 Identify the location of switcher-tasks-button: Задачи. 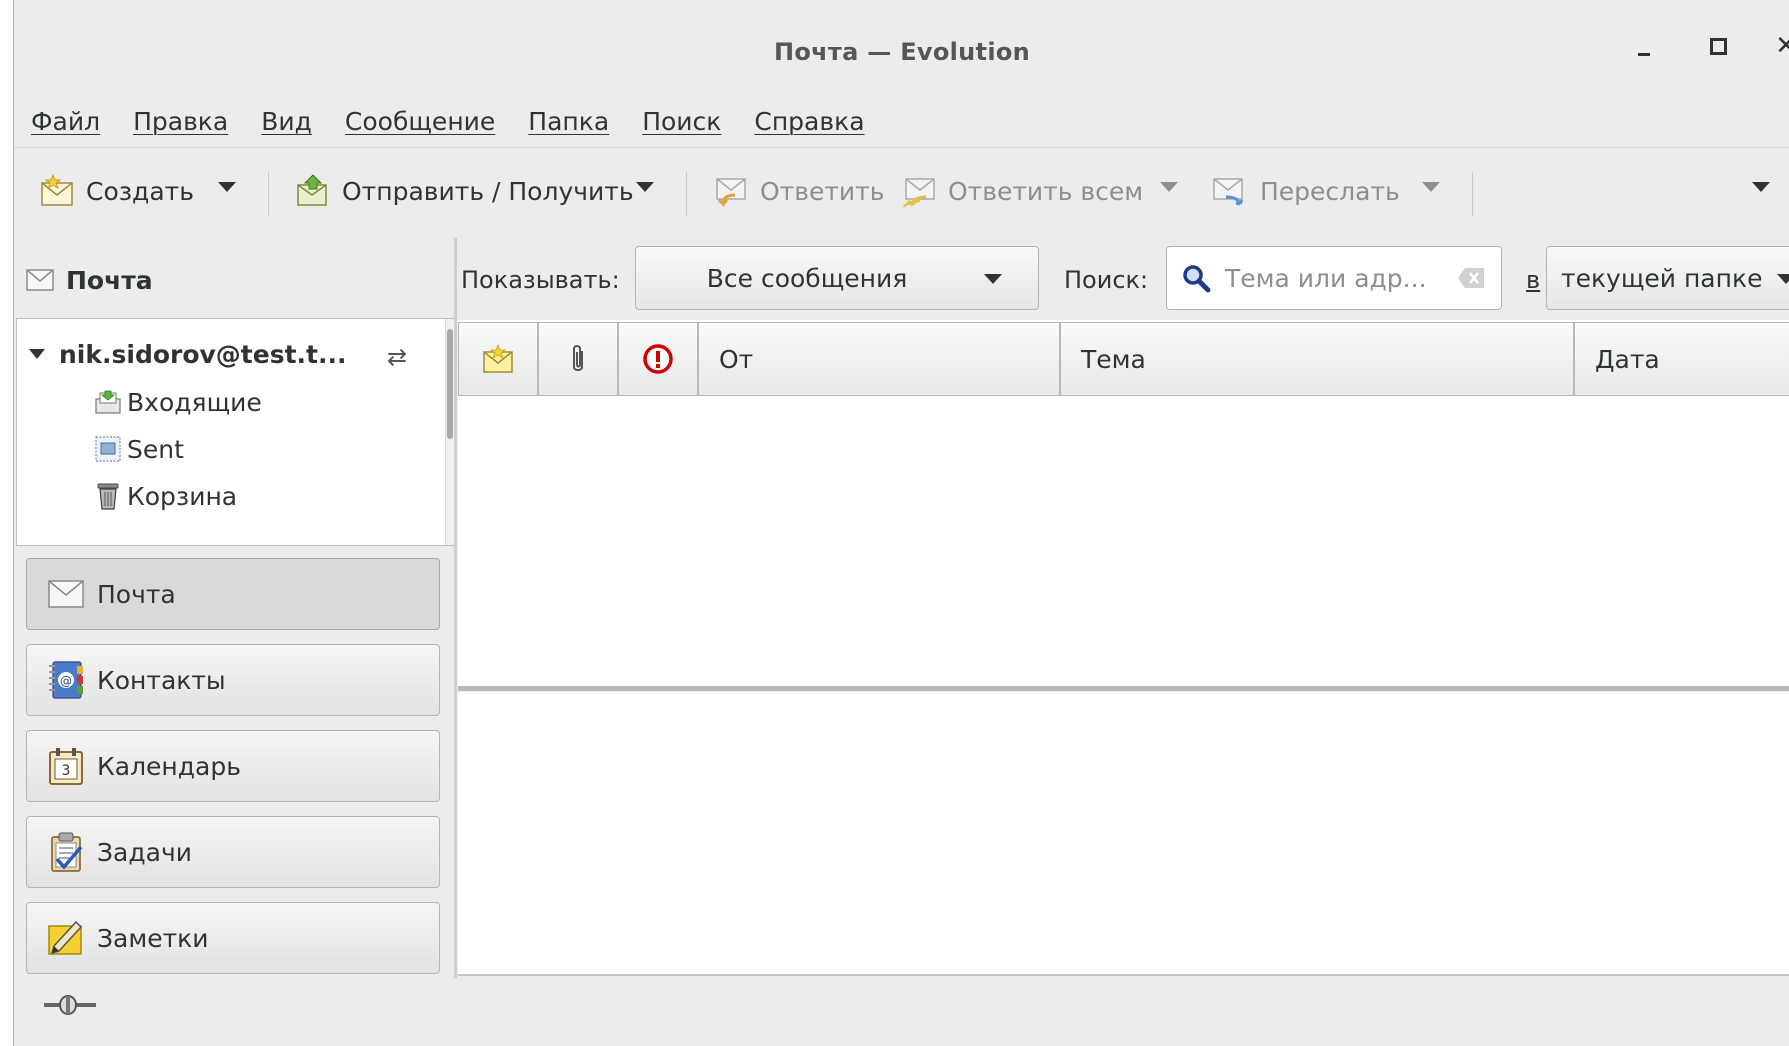
(233, 852).